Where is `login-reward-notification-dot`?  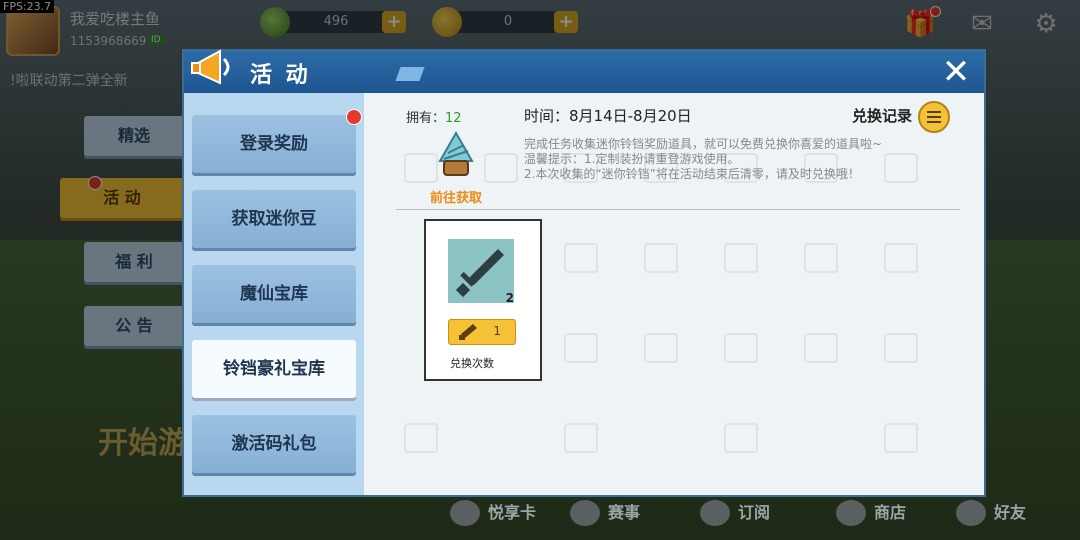
login-reward-notification-dot is located at coordinates (354, 117).